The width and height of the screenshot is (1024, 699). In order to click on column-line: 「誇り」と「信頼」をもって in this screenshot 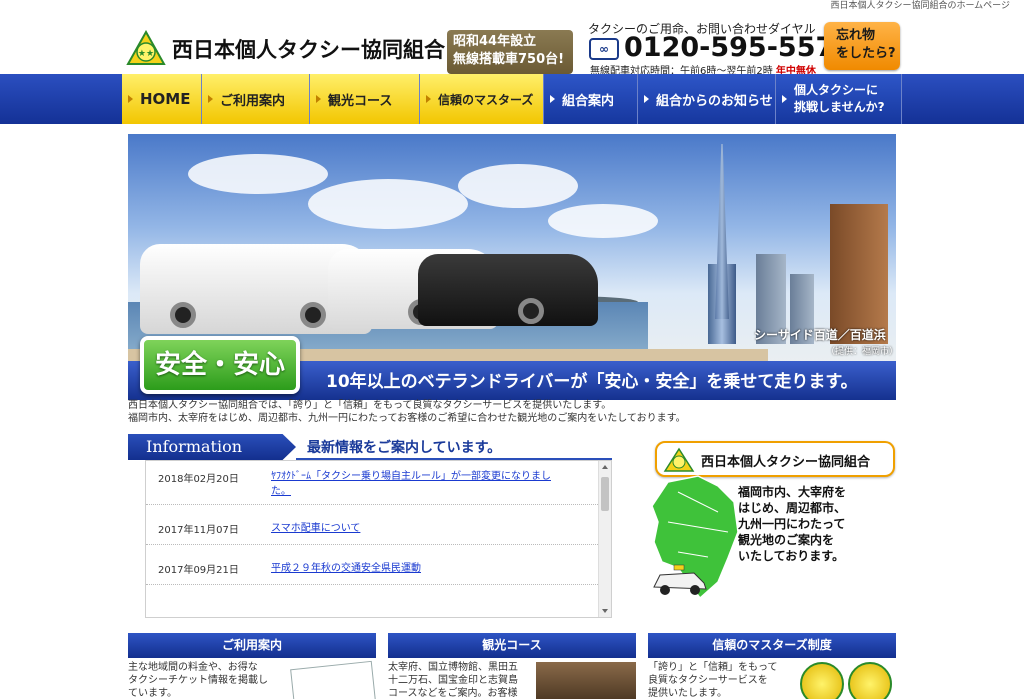, I will do `click(713, 667)`.